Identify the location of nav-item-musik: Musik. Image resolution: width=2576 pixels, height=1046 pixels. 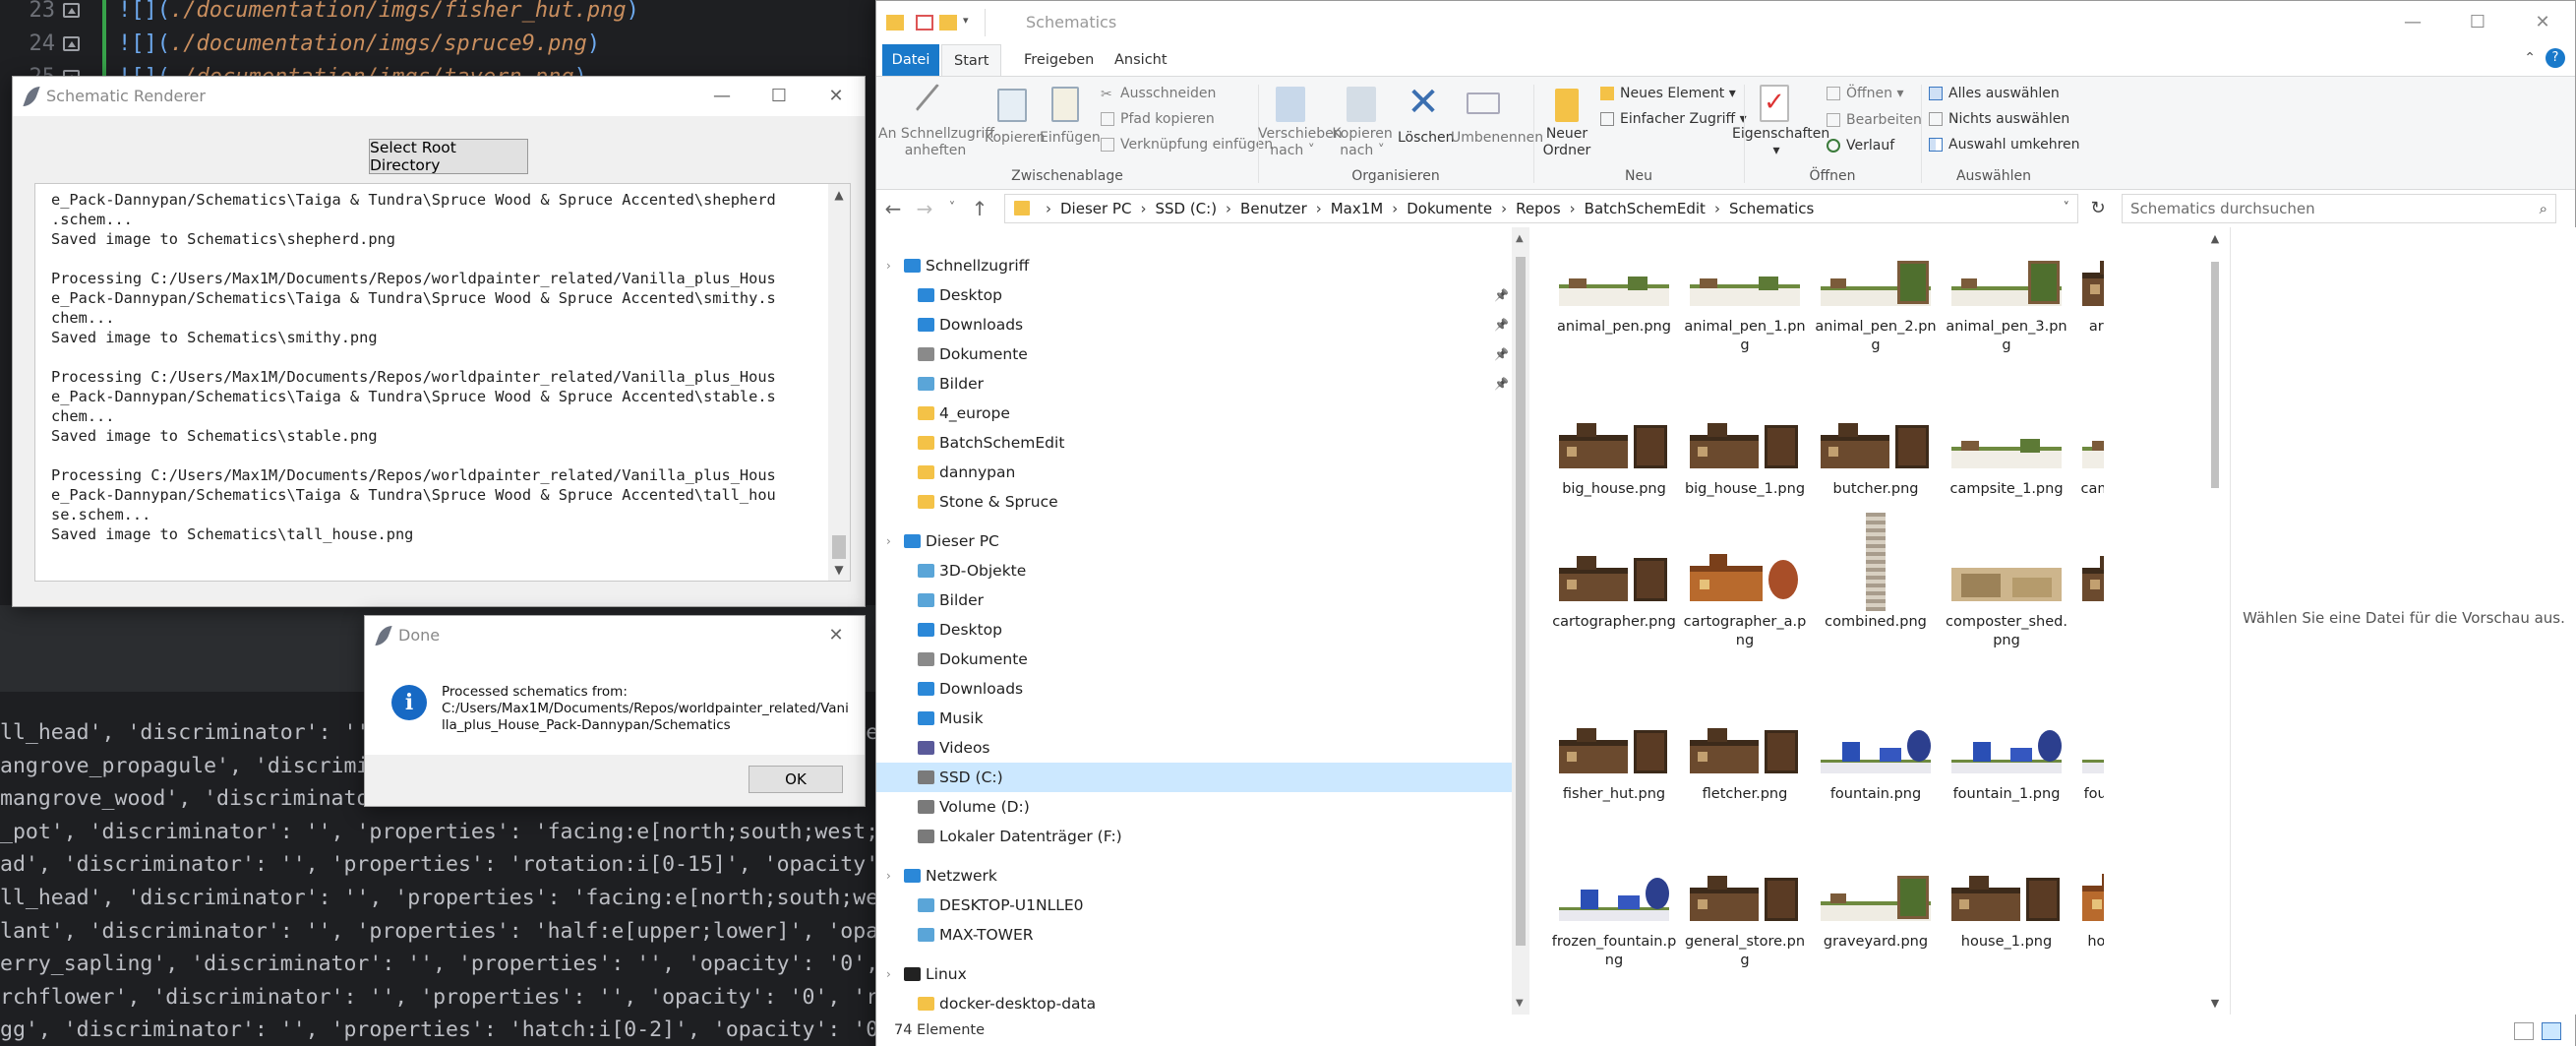
(1194, 718).